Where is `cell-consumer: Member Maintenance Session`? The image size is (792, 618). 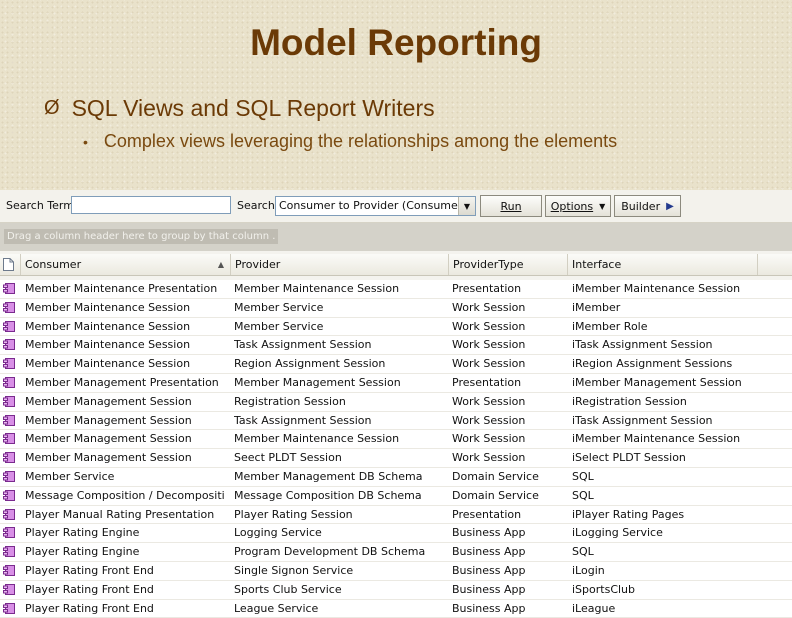
cell-consumer: Member Maintenance Session is located at coordinates (108, 364).